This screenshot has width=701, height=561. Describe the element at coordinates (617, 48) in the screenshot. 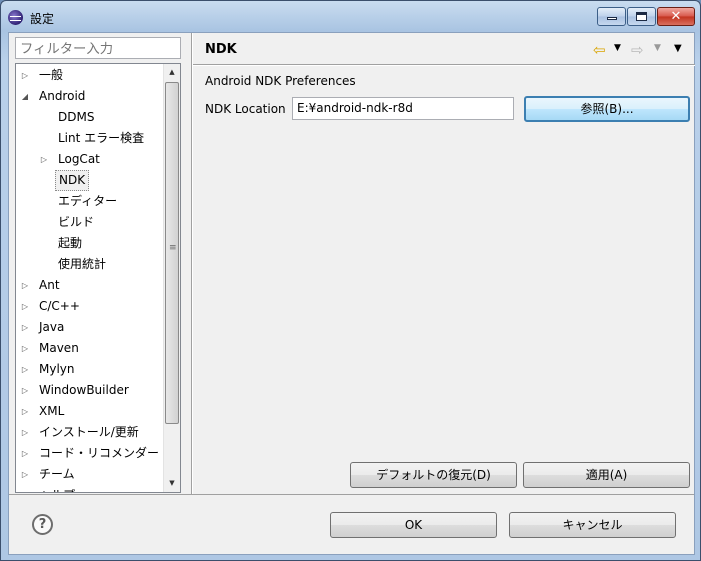

I see `back-history-dropdown-icon: ▼` at that location.